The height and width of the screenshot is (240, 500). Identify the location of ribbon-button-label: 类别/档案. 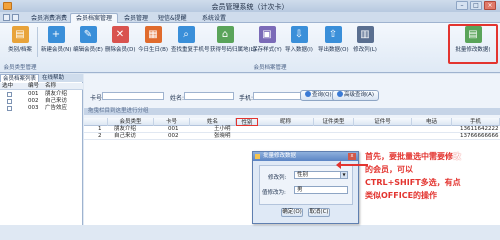
(20, 50).